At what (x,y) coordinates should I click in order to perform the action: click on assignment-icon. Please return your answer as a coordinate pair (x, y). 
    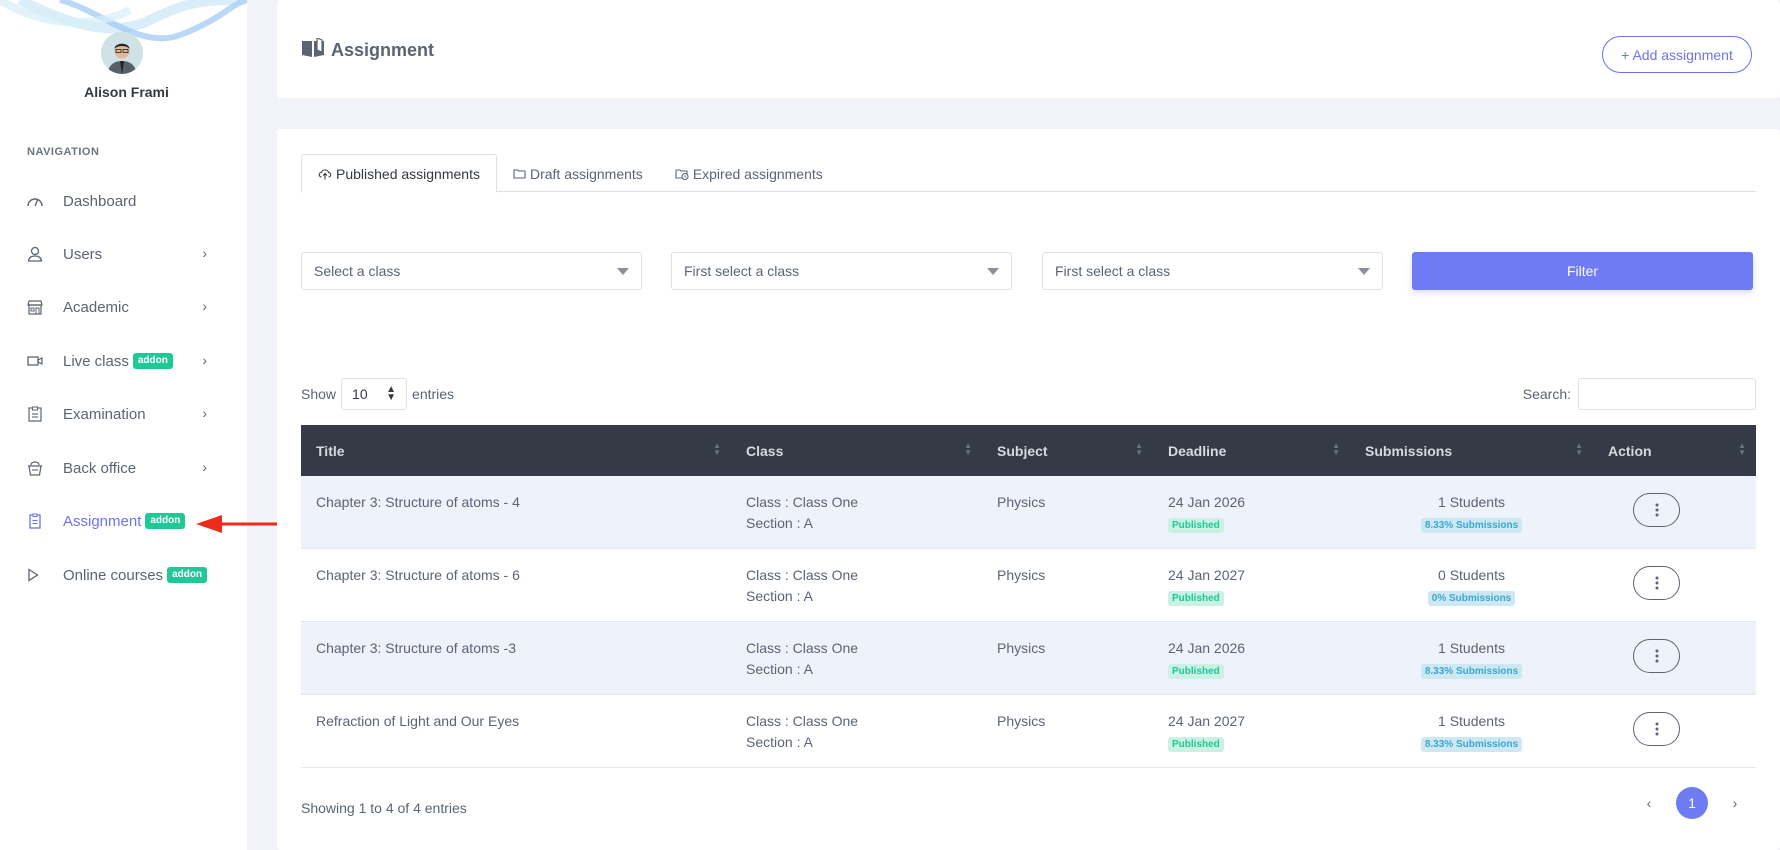
    Looking at the image, I should click on (39, 521).